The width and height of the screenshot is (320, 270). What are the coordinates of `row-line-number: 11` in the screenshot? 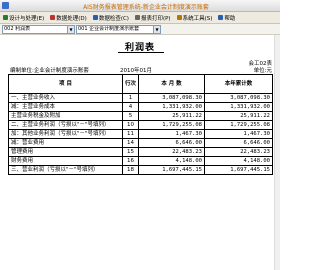 It's located at (130, 134).